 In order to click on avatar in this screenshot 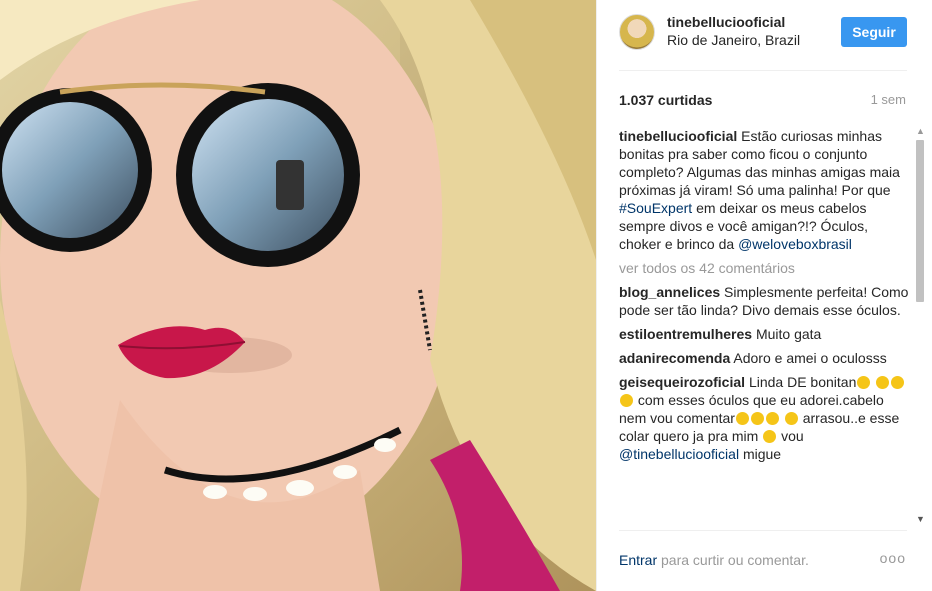, I will do `click(637, 32)`.